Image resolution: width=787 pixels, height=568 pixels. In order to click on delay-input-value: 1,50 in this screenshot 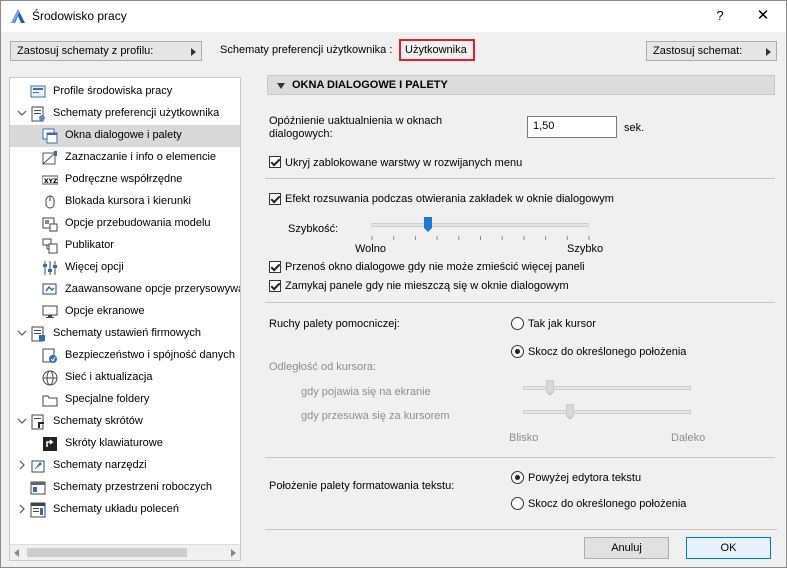, I will do `click(544, 126)`.